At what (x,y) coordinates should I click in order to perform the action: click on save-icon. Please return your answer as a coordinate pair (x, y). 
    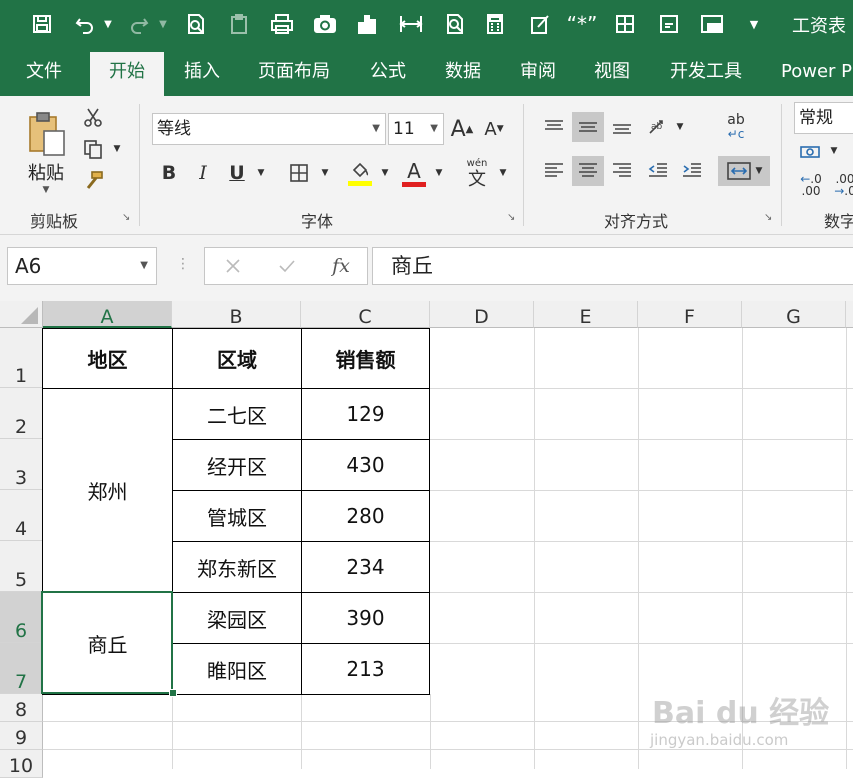
    Looking at the image, I should click on (42, 24).